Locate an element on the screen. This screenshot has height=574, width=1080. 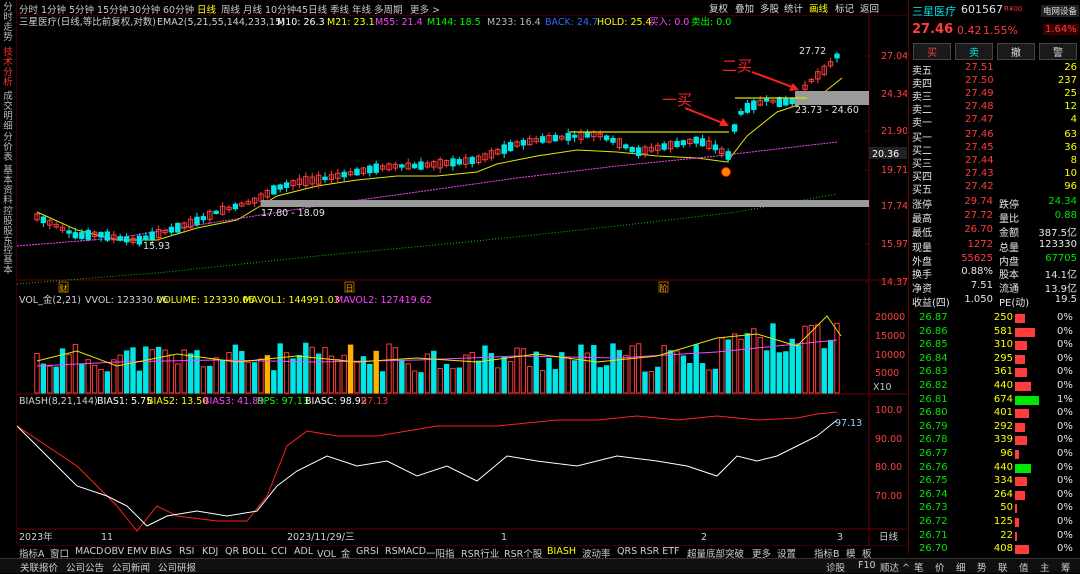
price-level-row: 26.71 22 0% is located at coordinates (994, 536).